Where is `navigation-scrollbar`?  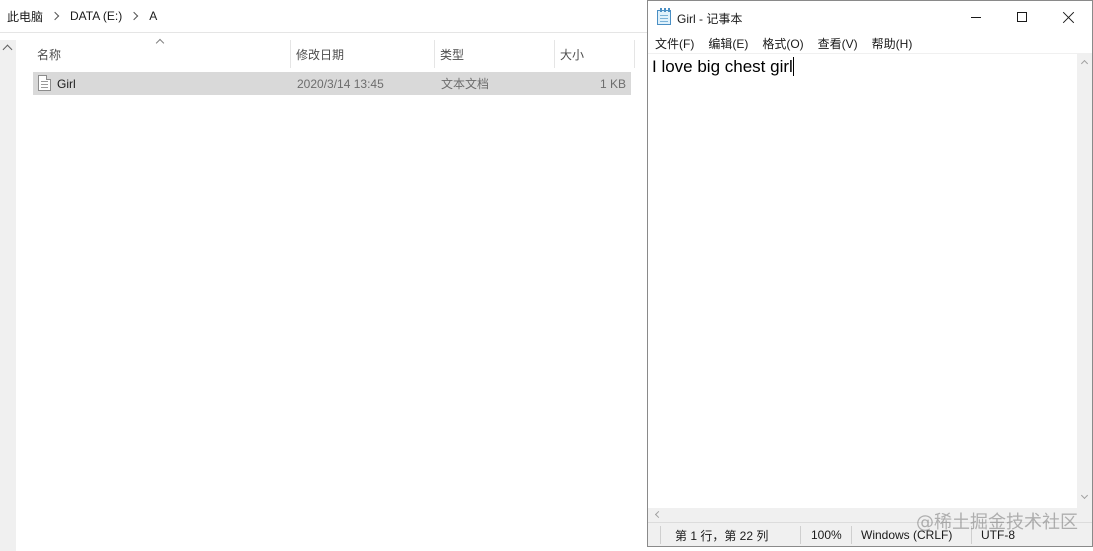 navigation-scrollbar is located at coordinates (8, 295).